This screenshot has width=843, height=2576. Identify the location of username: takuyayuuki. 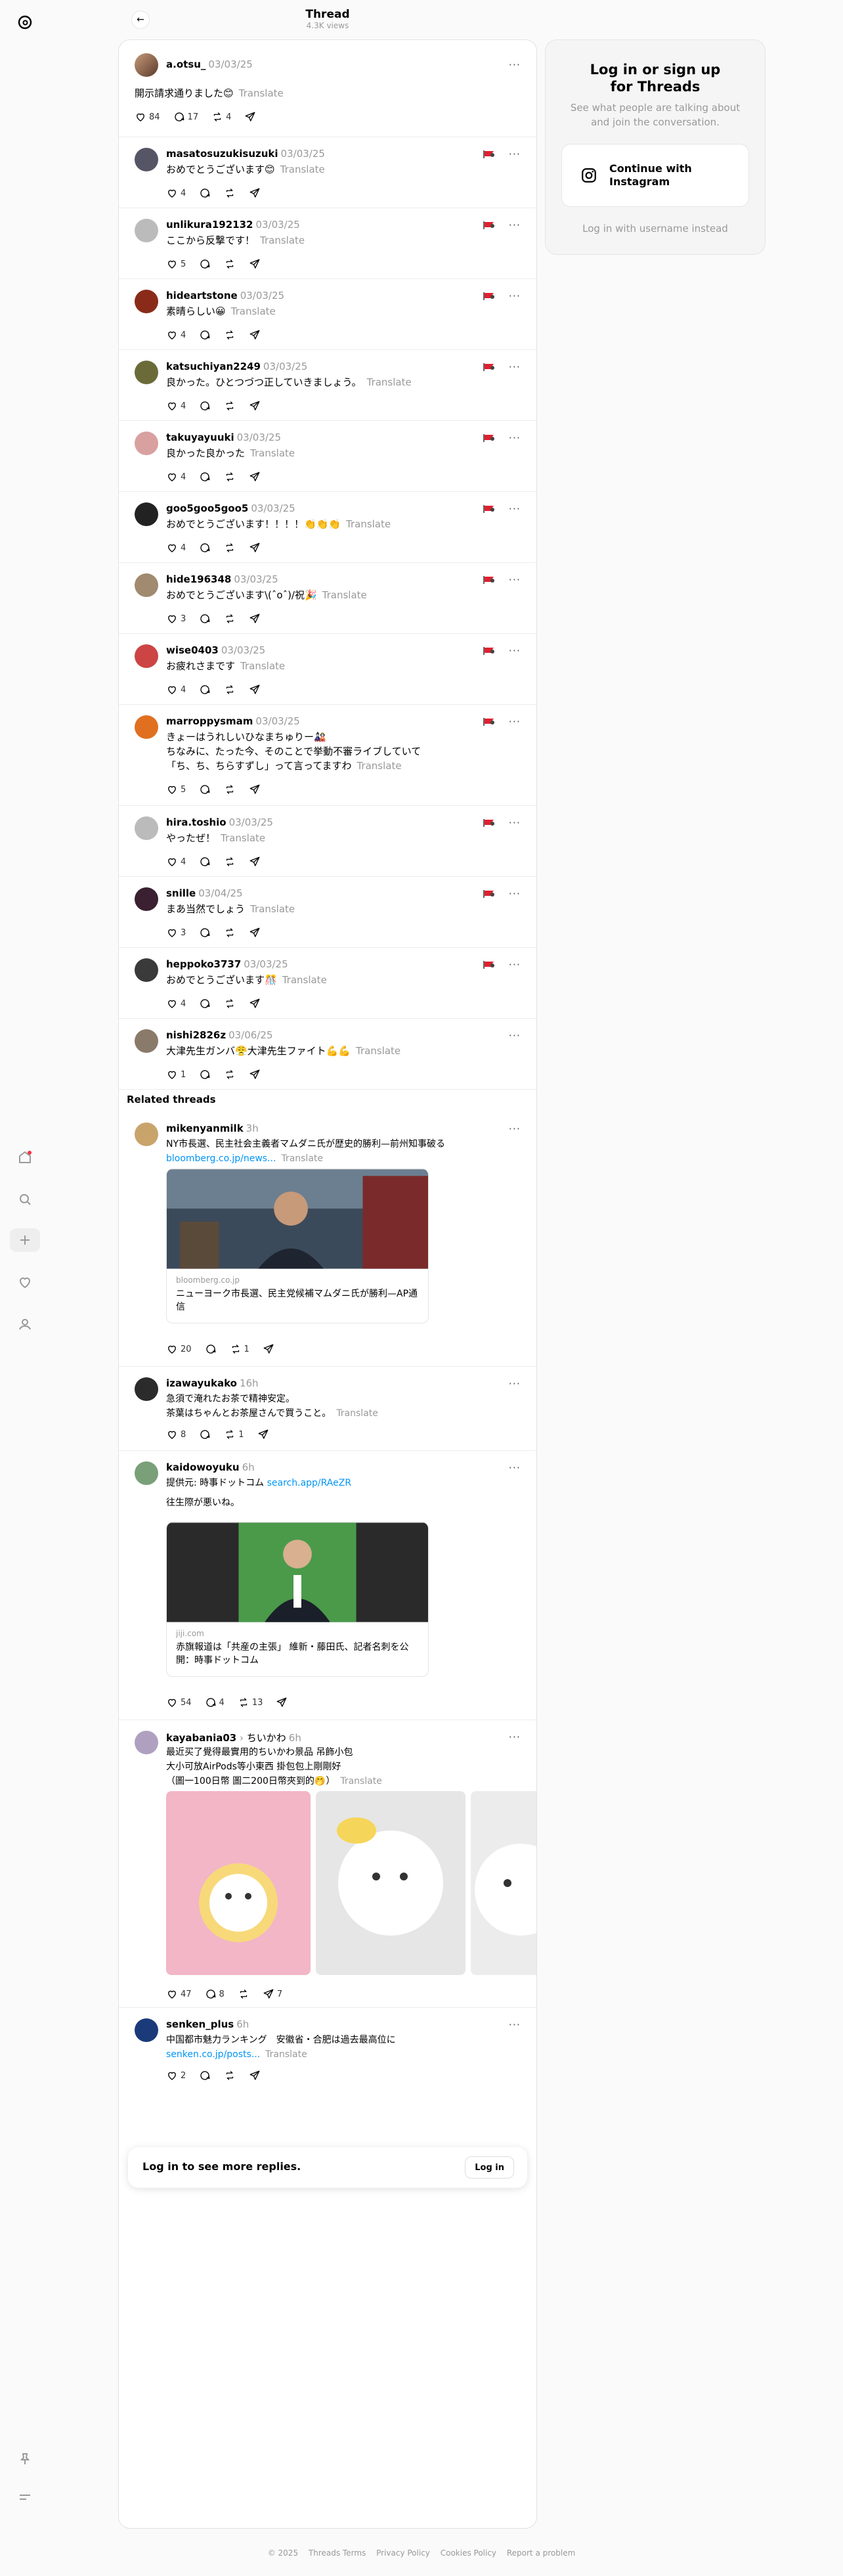
(200, 437).